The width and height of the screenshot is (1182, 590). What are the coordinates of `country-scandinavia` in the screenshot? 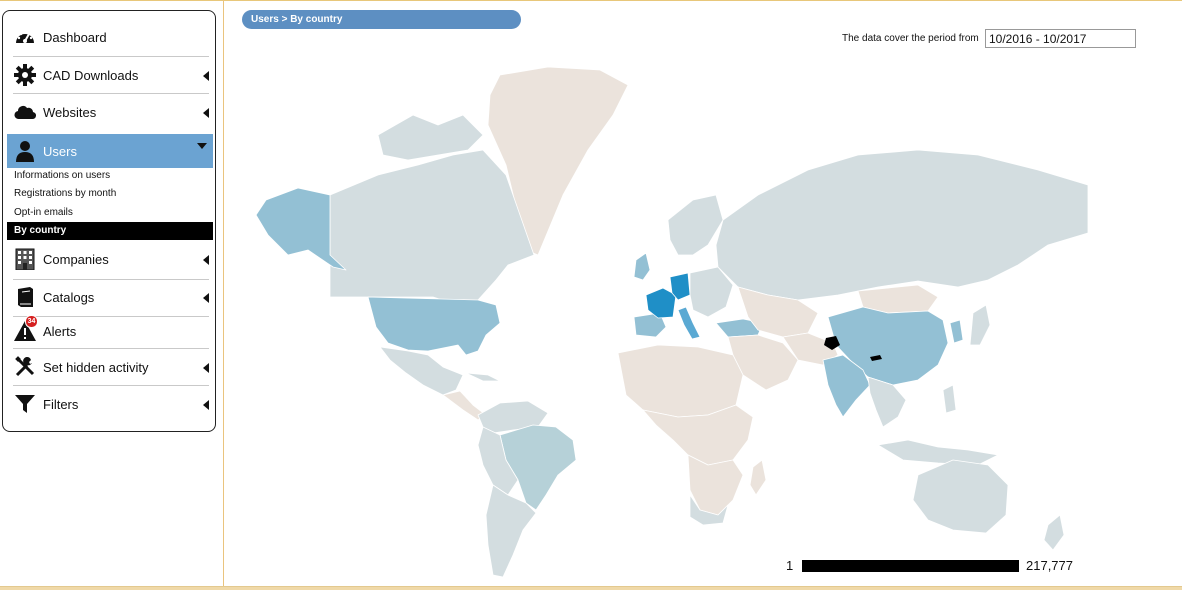 It's located at (695, 225).